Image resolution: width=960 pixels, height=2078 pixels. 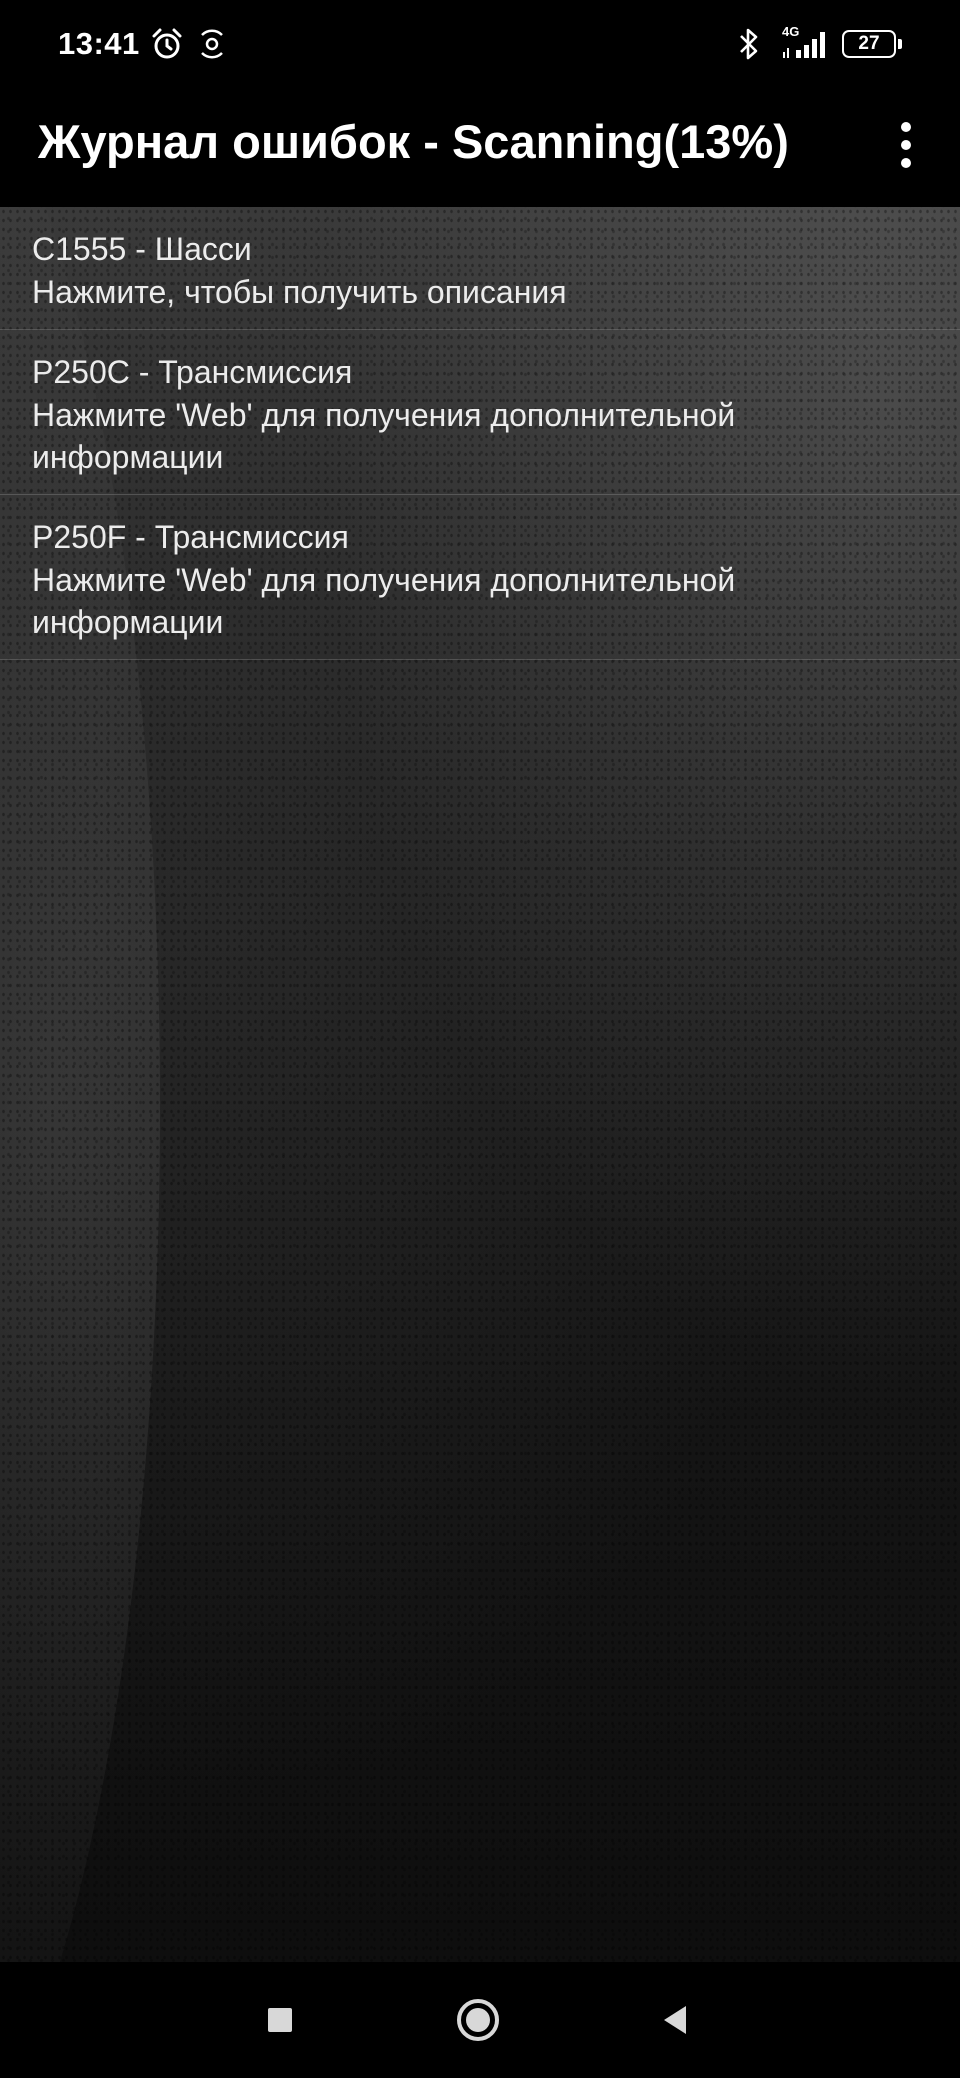 What do you see at coordinates (749, 44) in the screenshot?
I see `bluetooth-icon` at bounding box center [749, 44].